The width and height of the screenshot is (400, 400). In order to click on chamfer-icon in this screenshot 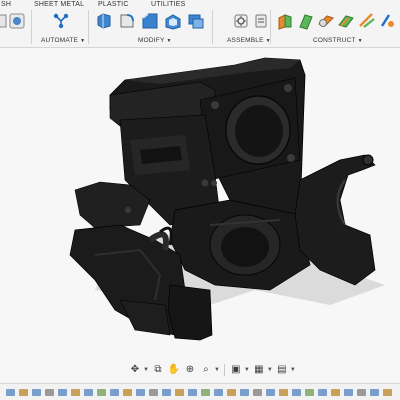, I will do `click(150, 21)`.